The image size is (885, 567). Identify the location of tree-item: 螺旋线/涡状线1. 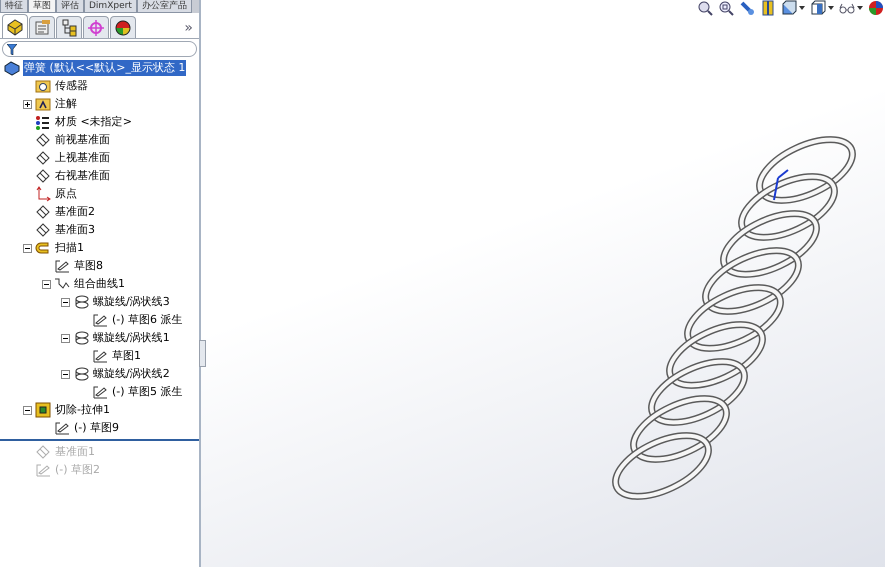
(131, 338).